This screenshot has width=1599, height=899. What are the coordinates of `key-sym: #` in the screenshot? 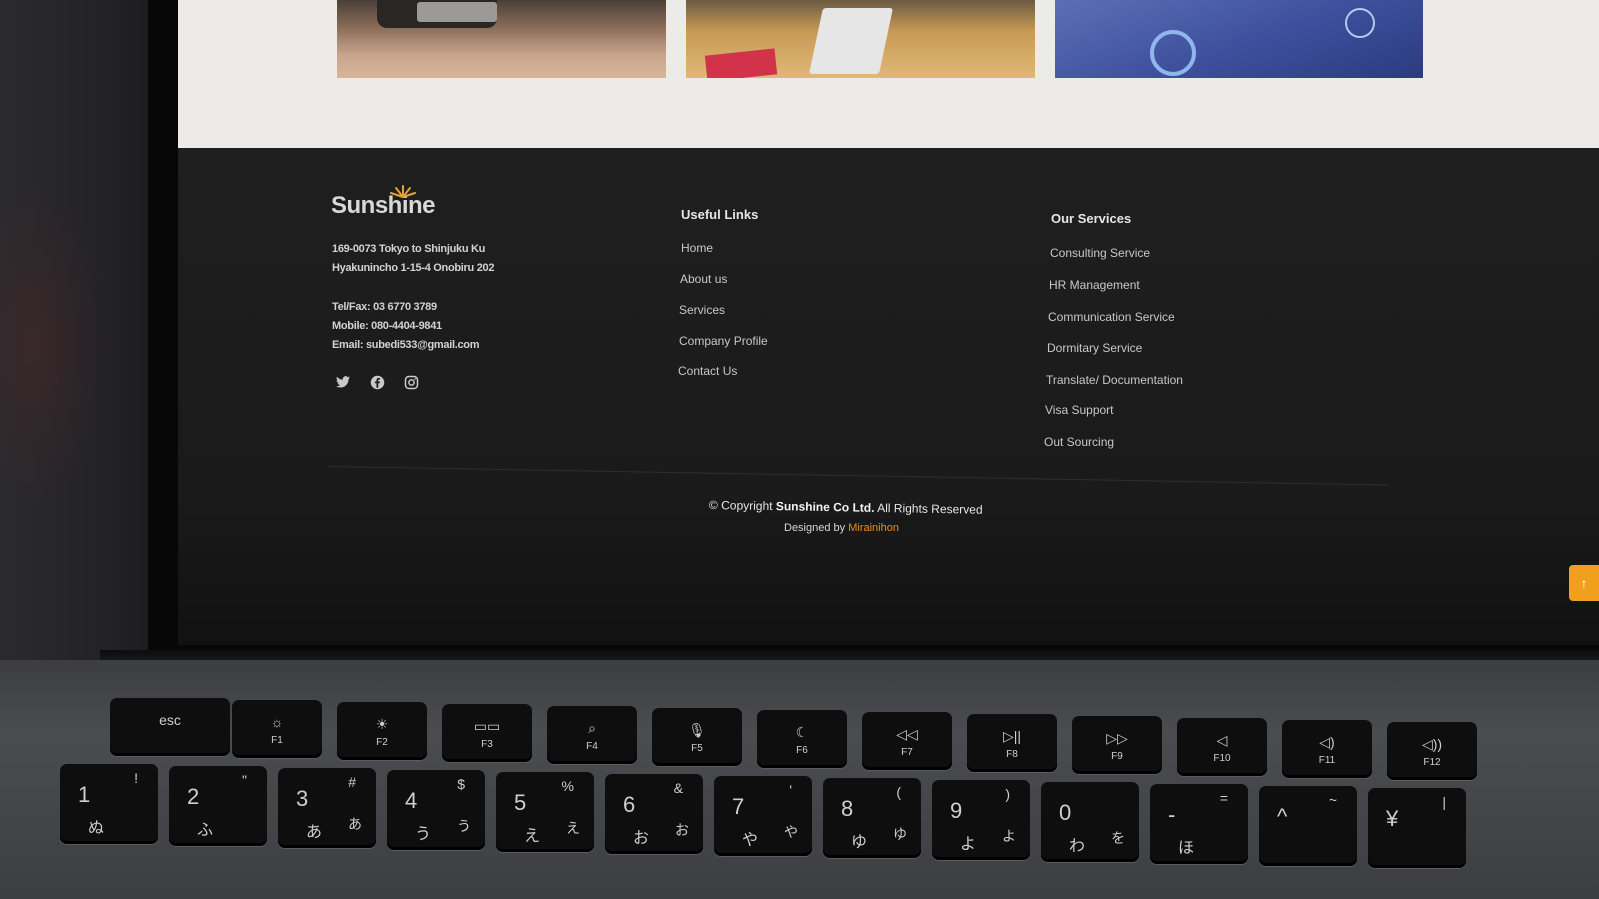 It's located at (352, 782).